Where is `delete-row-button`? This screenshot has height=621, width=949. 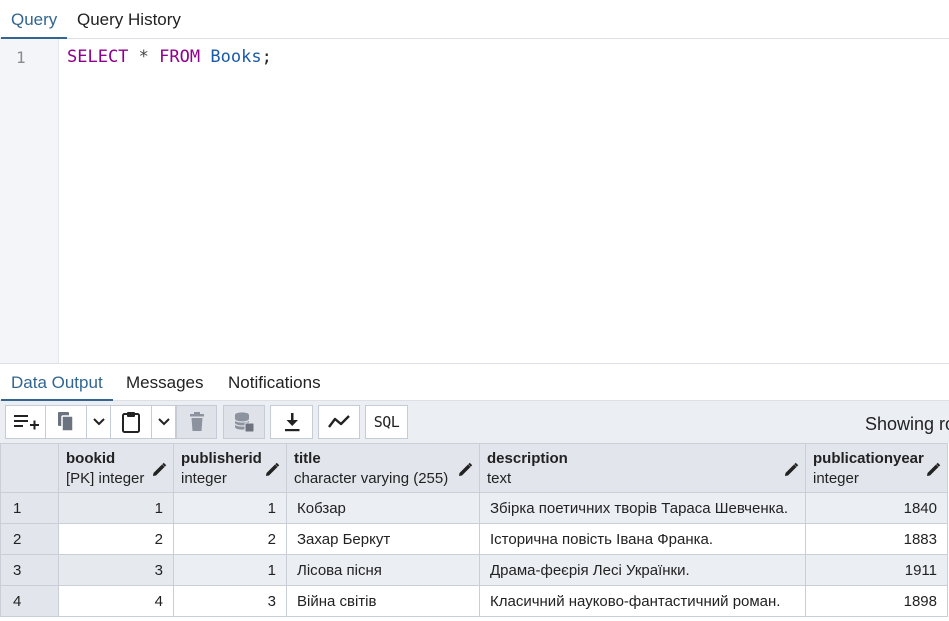 delete-row-button is located at coordinates (196, 422).